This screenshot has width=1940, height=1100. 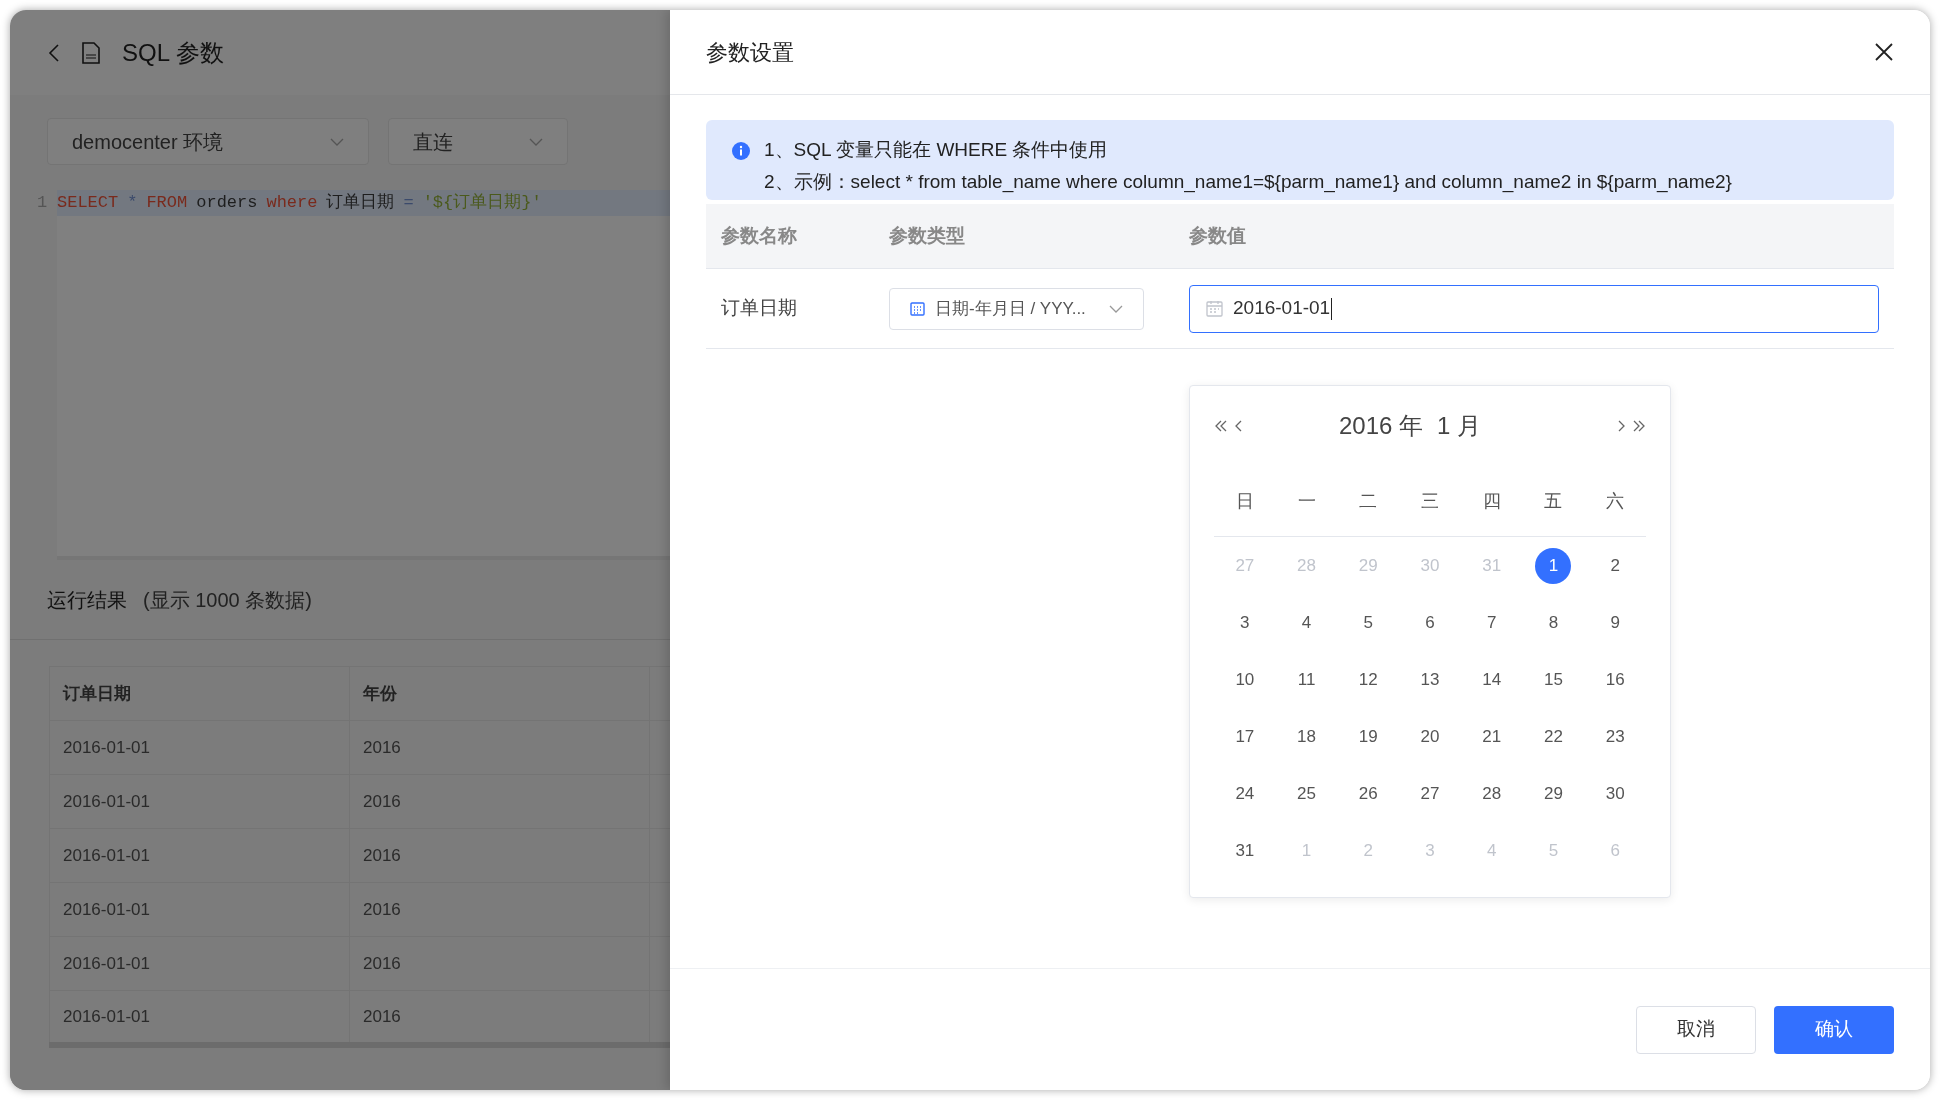 I want to click on day-cell: 11, so click(x=1306, y=679).